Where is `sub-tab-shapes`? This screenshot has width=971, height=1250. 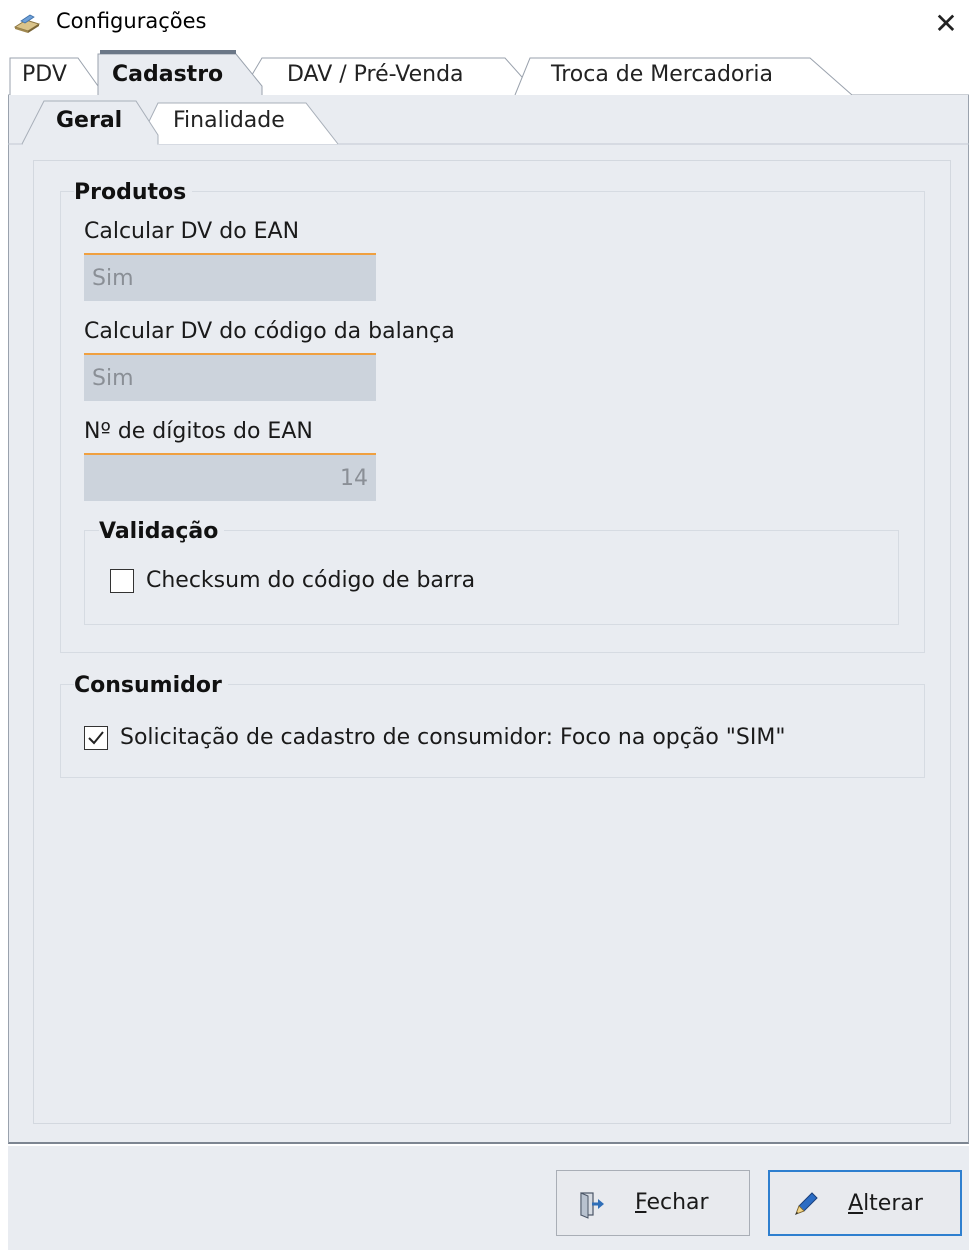
sub-tab-shapes is located at coordinates (488, 122).